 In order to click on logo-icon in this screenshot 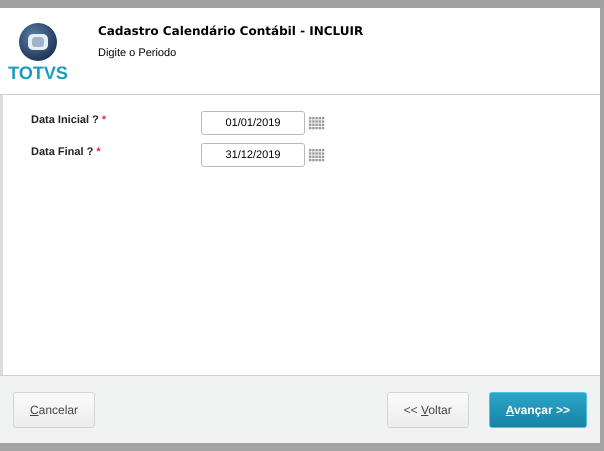, I will do `click(38, 42)`.